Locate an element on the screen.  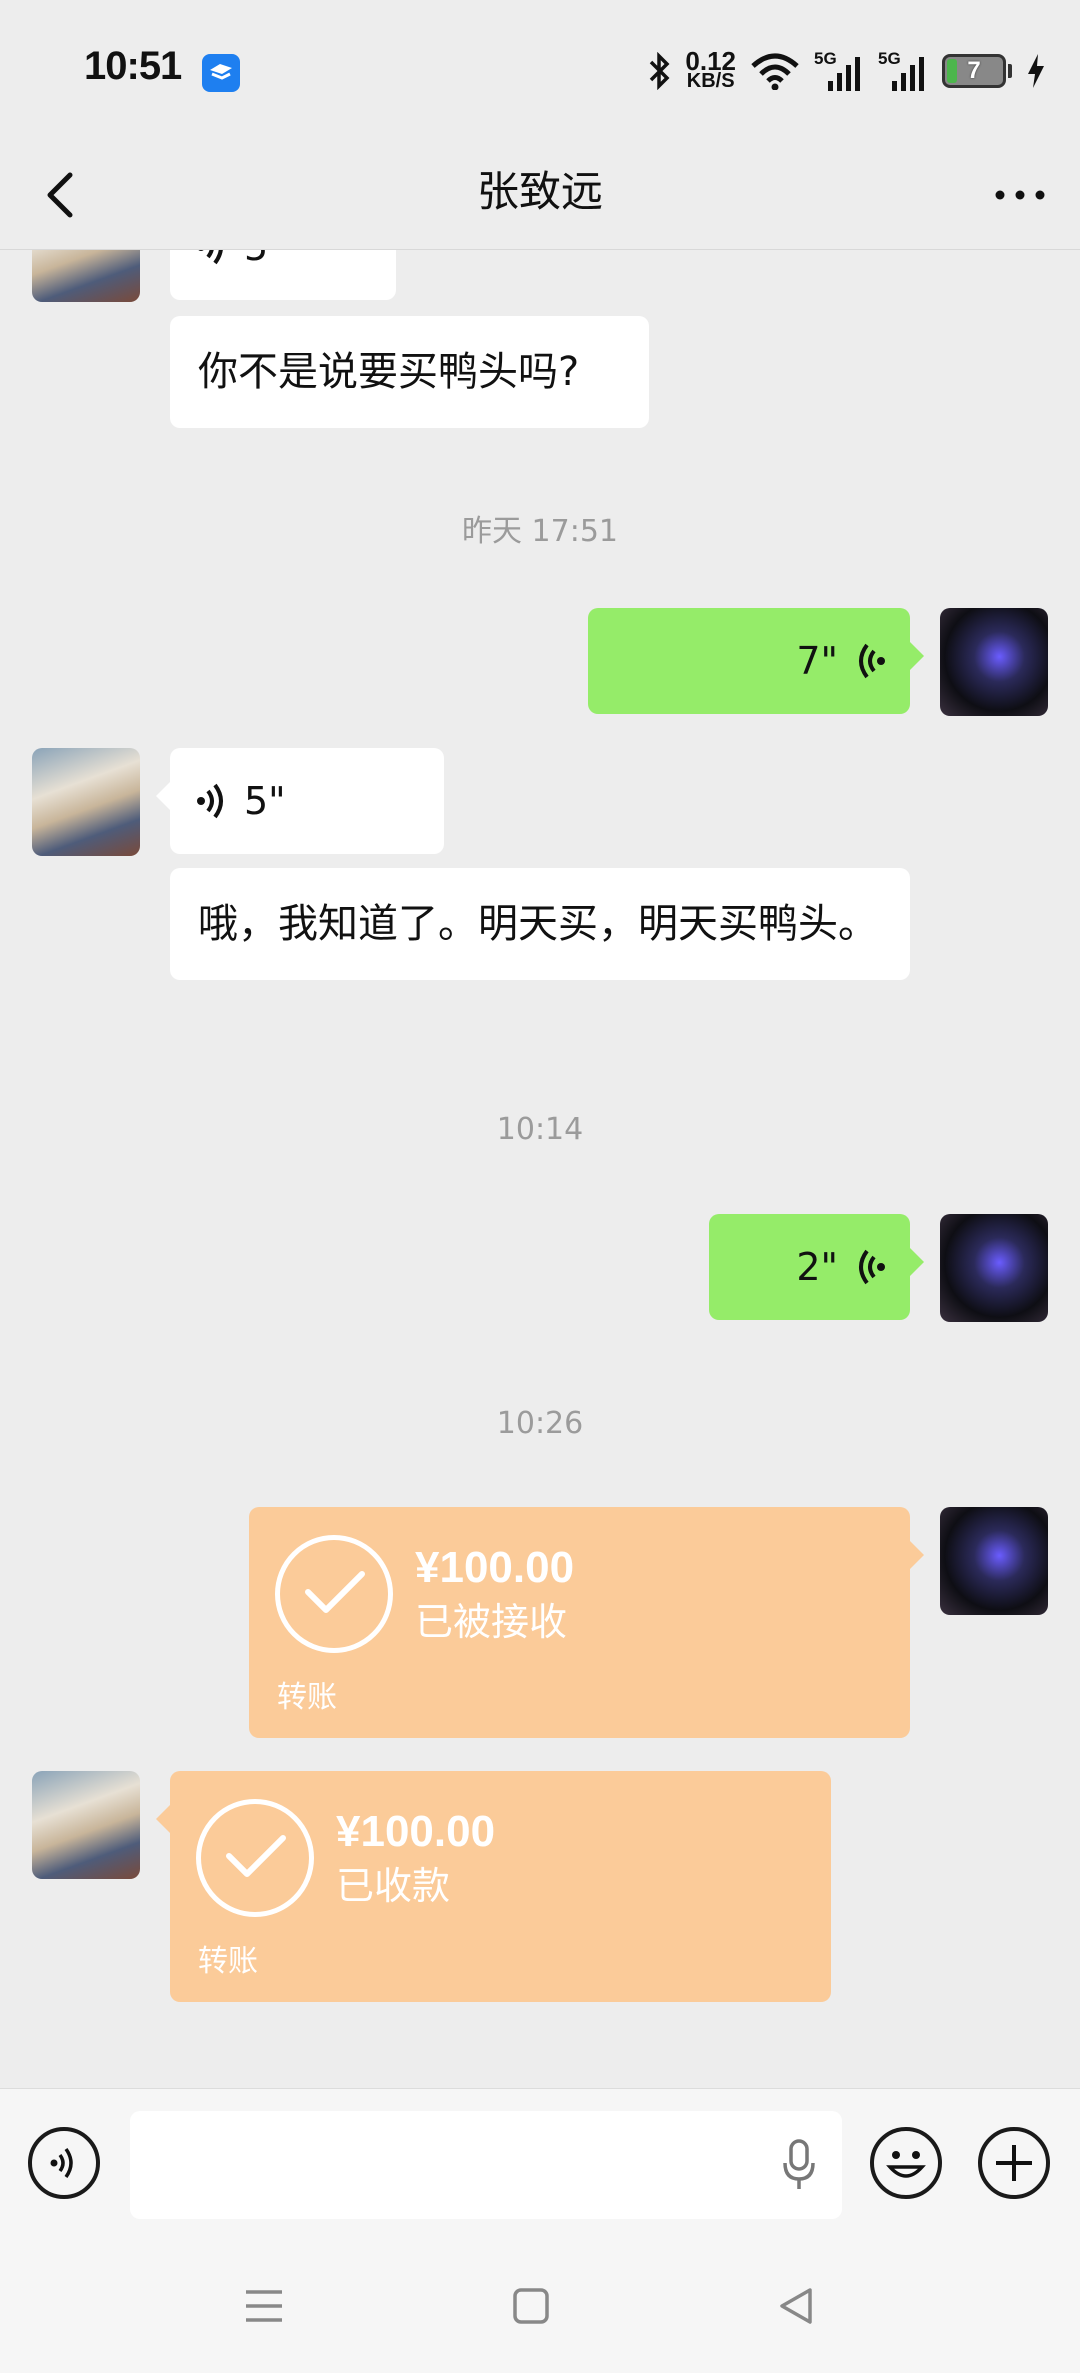
more-actions-button is located at coordinates (1014, 2163).